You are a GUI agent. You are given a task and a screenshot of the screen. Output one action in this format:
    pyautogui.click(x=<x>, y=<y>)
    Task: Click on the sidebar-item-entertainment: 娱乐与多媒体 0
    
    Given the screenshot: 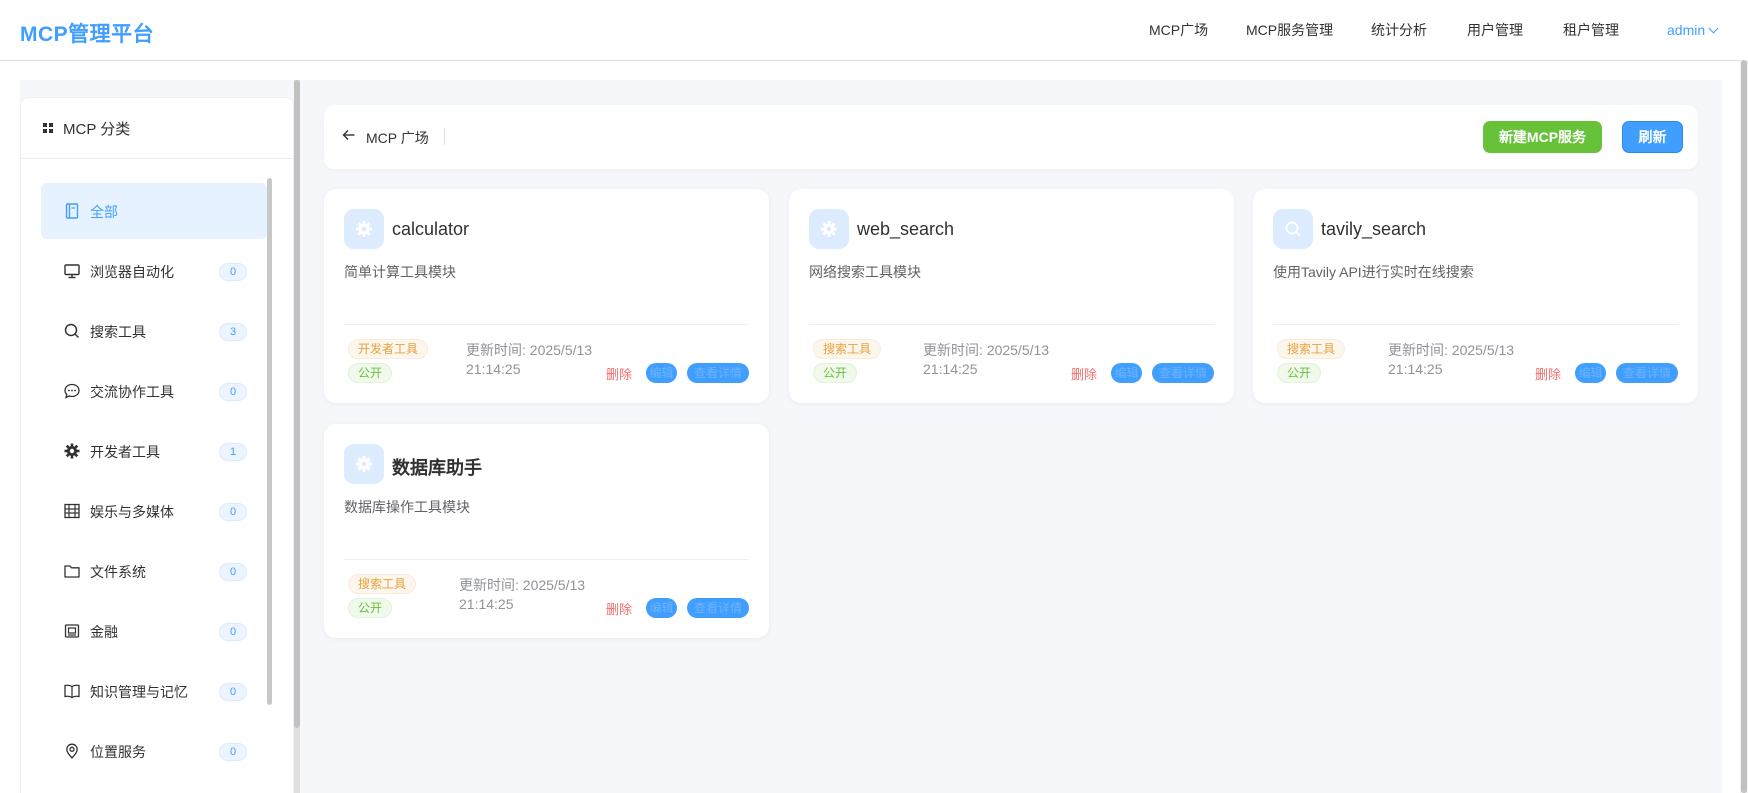 What is the action you would take?
    pyautogui.click(x=154, y=511)
    